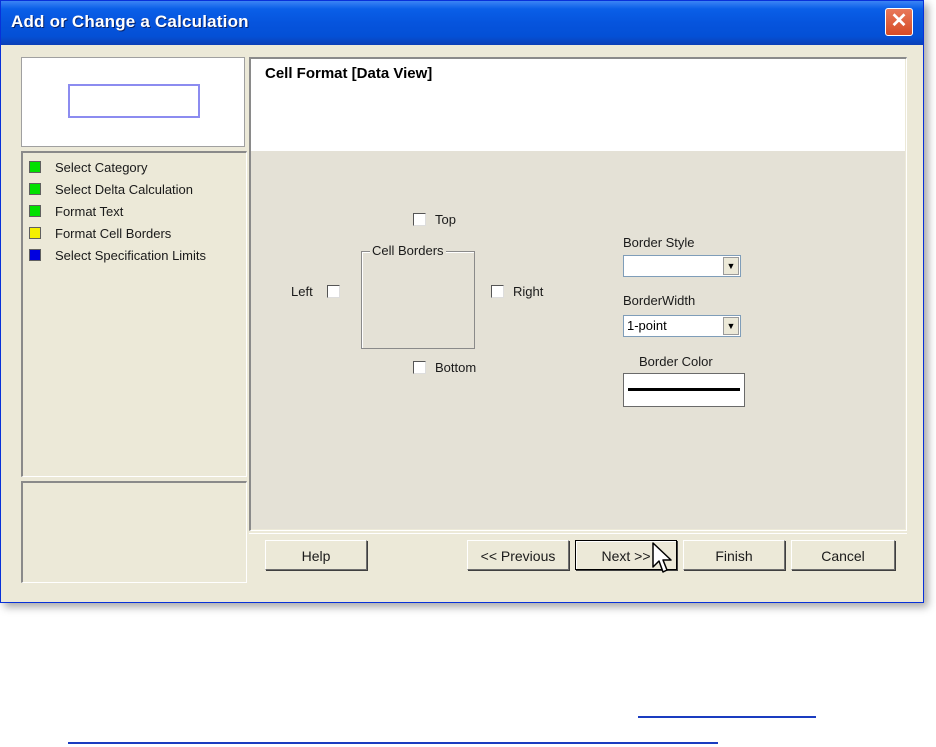 The width and height of the screenshot is (936, 747). I want to click on step-item-select-category: Select Category, so click(88, 167).